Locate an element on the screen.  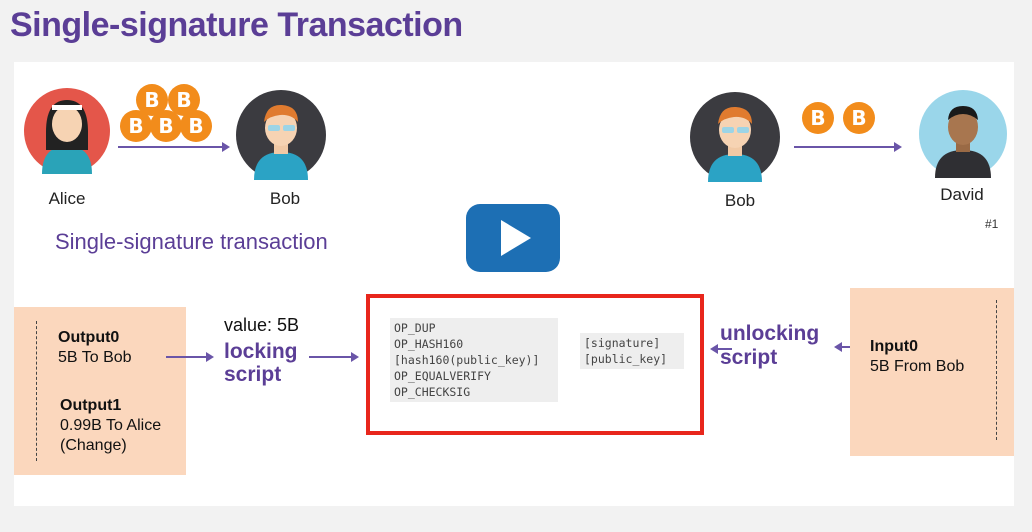
alice-name: Alice is located at coordinates (67, 198).